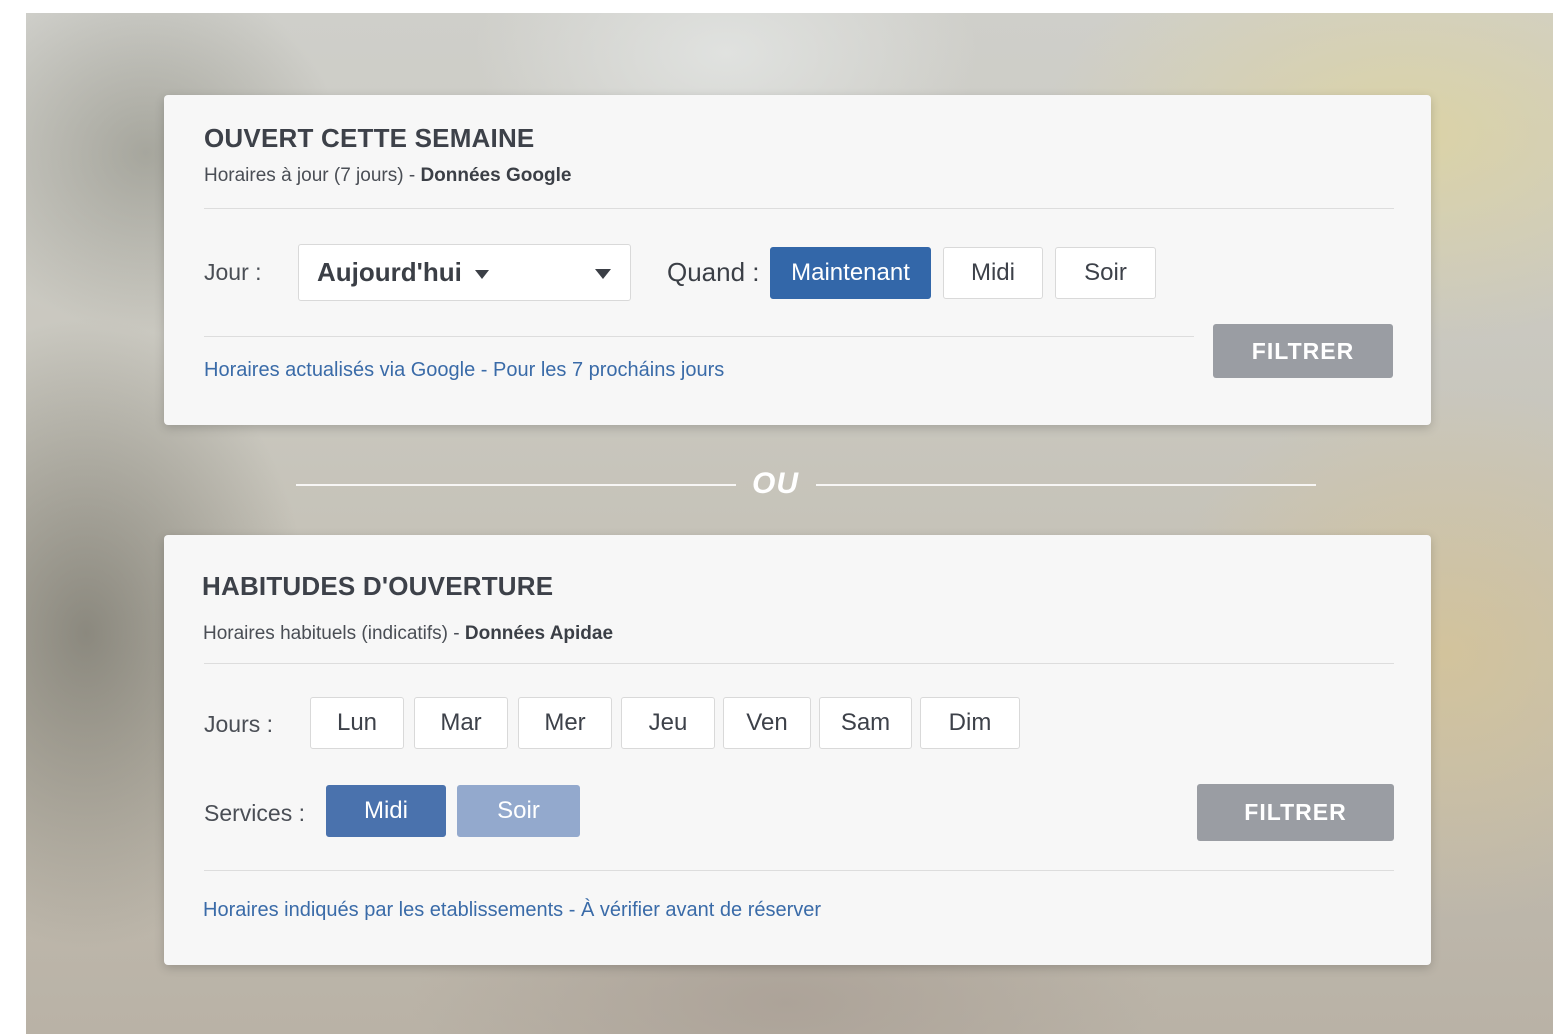 This screenshot has height=1034, width=1553. What do you see at coordinates (482, 274) in the screenshot?
I see `inline-caret-icon` at bounding box center [482, 274].